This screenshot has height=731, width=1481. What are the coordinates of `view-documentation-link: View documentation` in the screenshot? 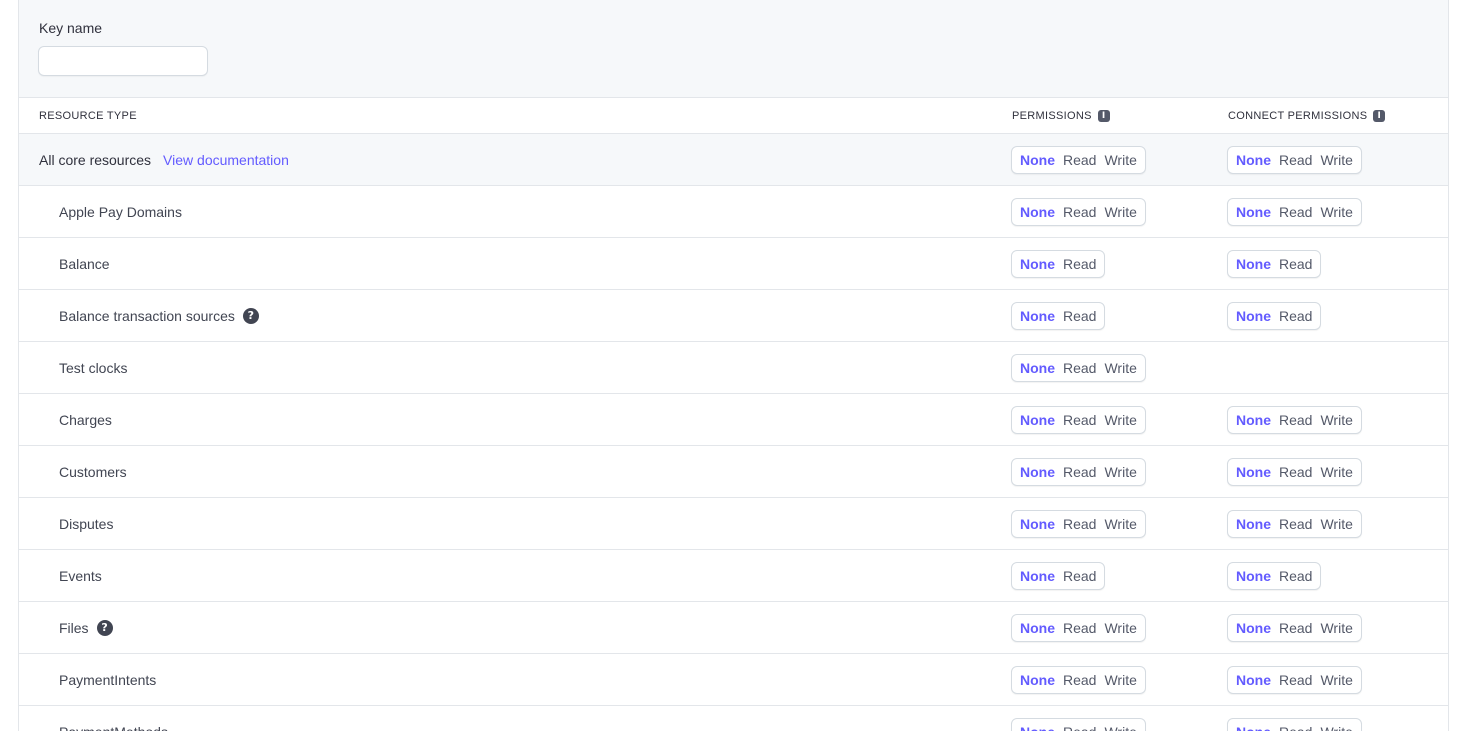 It's located at (226, 160).